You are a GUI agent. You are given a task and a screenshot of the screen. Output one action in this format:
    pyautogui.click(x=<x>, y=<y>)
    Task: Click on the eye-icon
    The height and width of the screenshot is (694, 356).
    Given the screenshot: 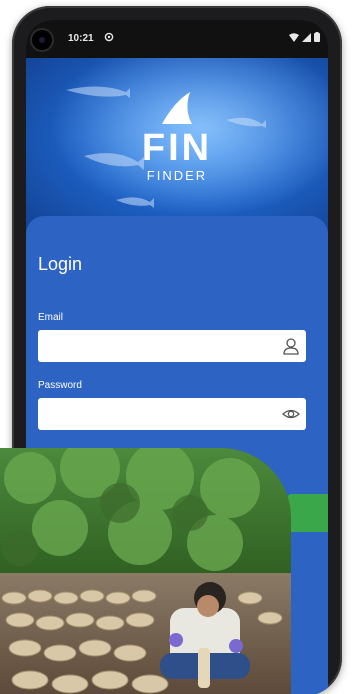 What is the action you would take?
    pyautogui.click(x=291, y=414)
    